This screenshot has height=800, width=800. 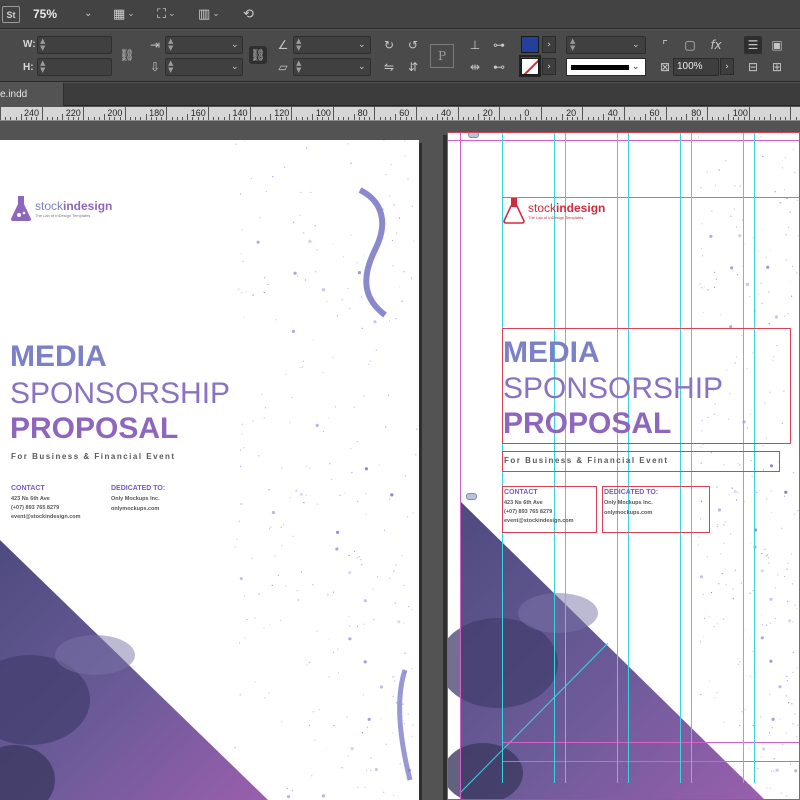 What do you see at coordinates (628, 513) in the screenshot?
I see `dedicated-website: onlymockups.com` at bounding box center [628, 513].